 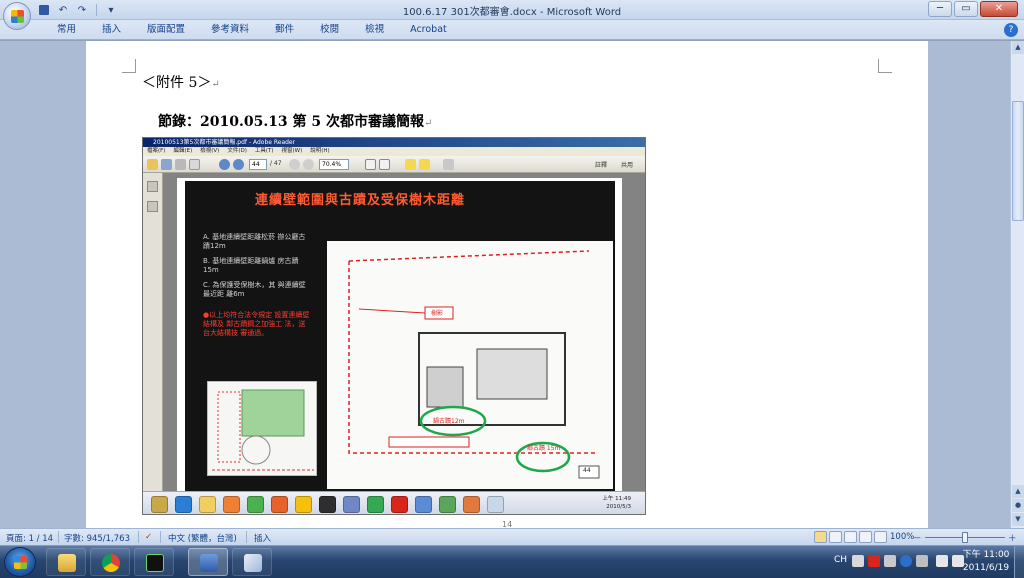 What do you see at coordinates (999, 9) in the screenshot?
I see `close-button: ✕` at bounding box center [999, 9].